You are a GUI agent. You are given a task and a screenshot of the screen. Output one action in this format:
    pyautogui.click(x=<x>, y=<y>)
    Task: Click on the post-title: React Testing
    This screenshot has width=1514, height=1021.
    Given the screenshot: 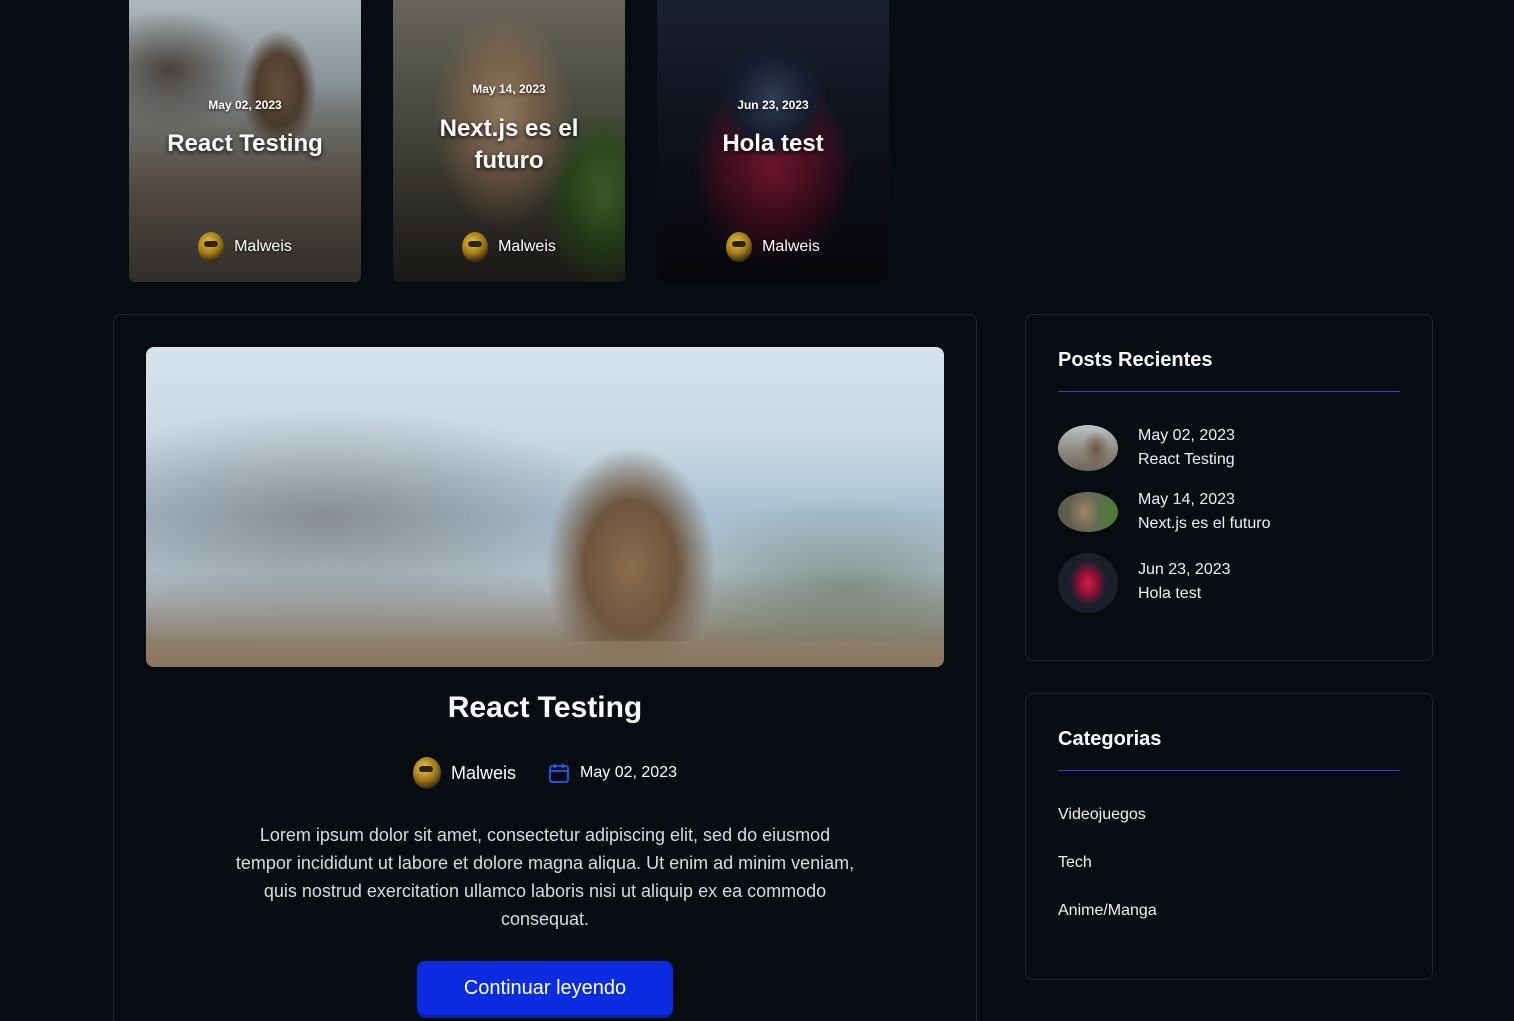 What is the action you would take?
    pyautogui.click(x=545, y=708)
    